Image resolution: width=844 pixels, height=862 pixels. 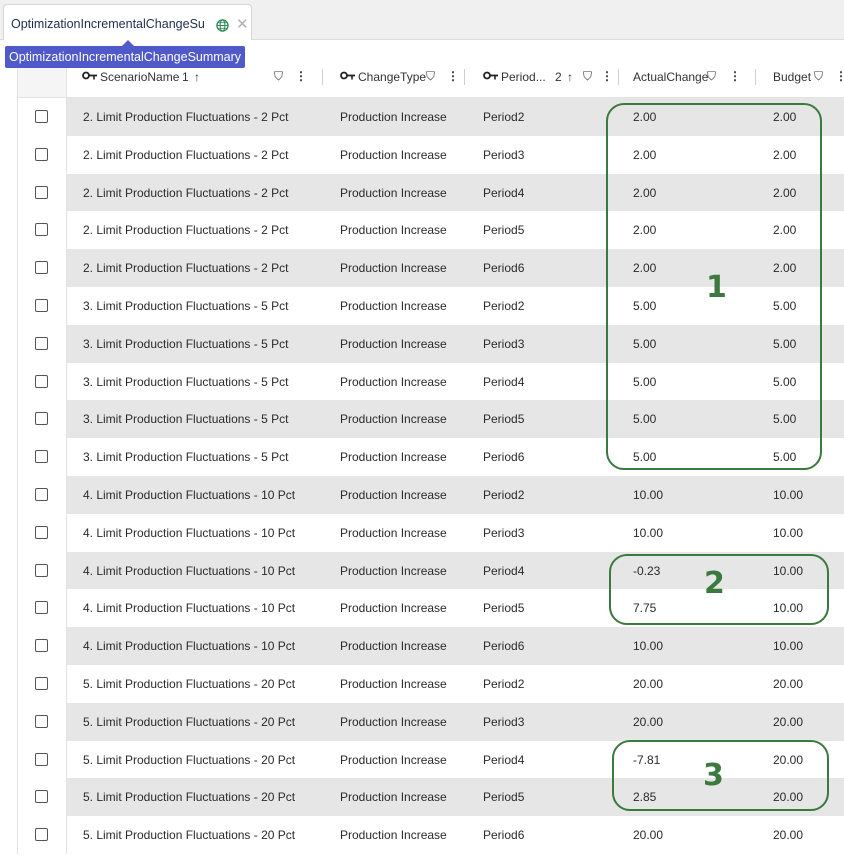 I want to click on column-header-actualchange: ActualChange ⛉ ⋮, so click(x=703, y=77).